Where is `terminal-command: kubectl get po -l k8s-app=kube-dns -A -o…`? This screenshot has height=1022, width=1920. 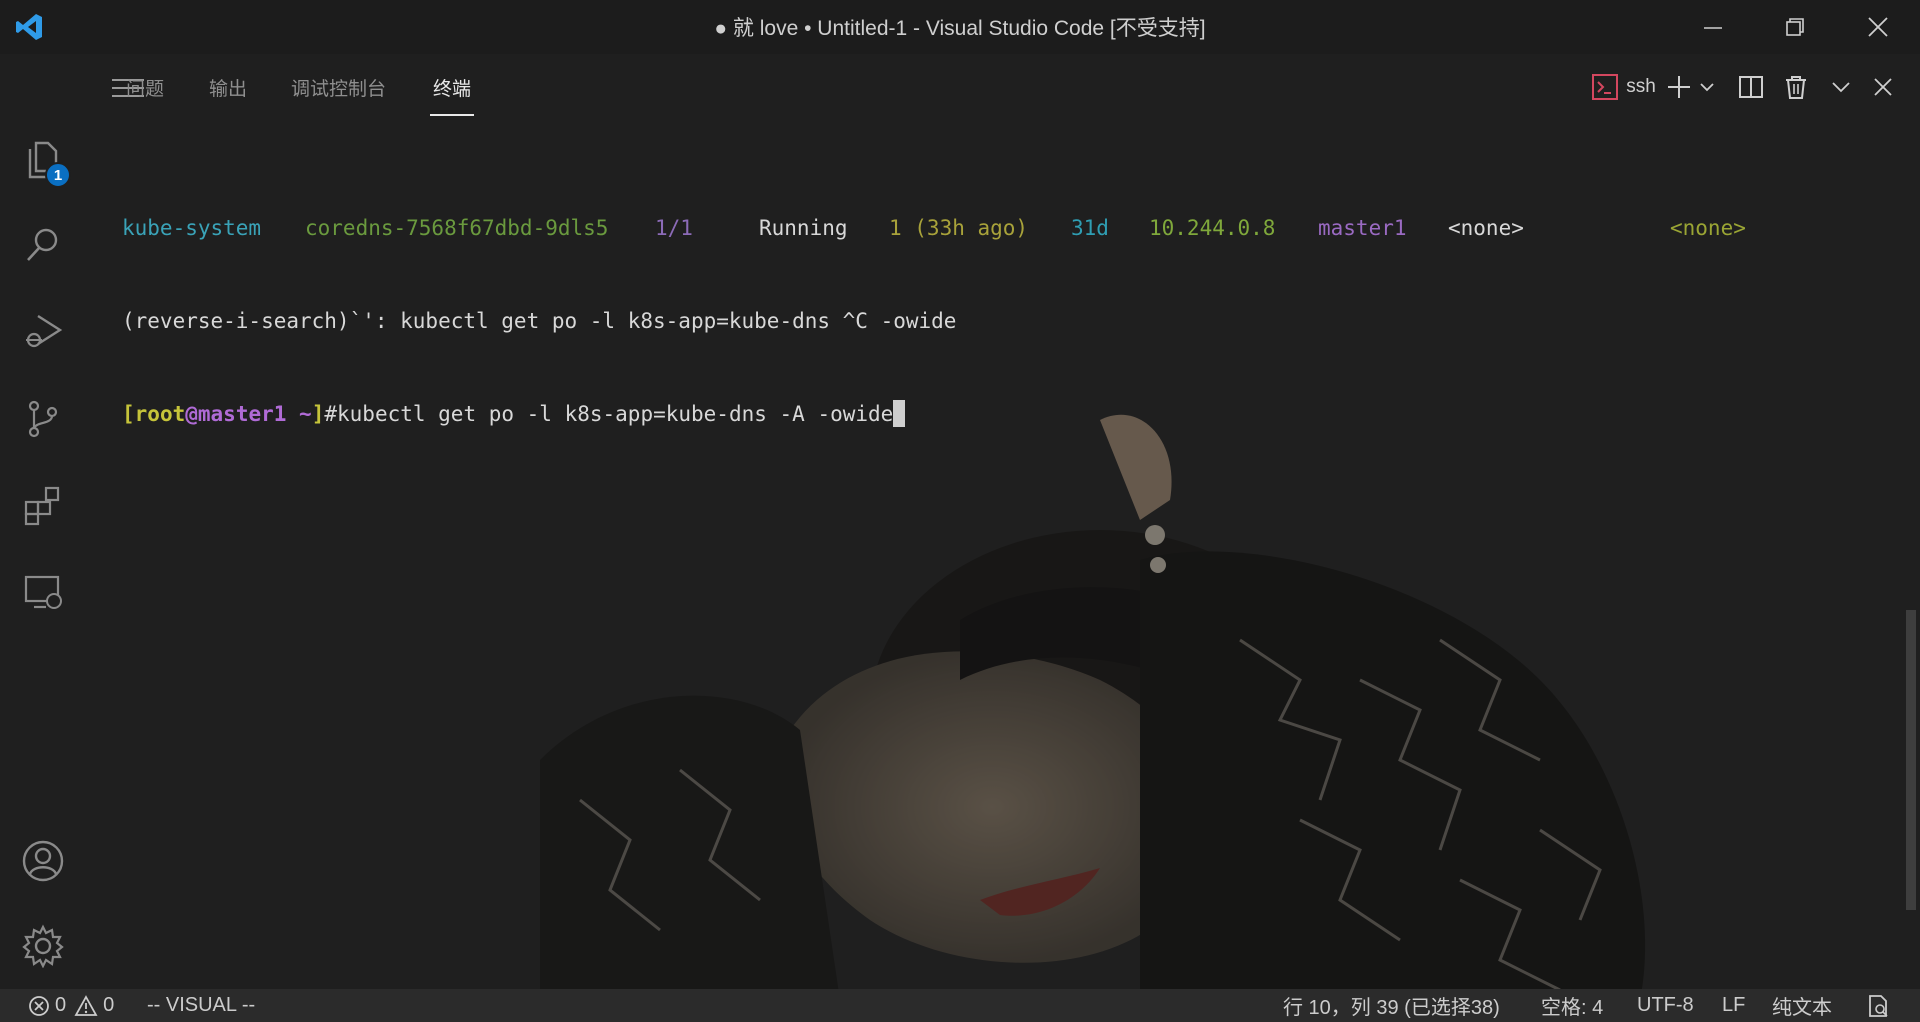
terminal-command: kubectl get po -l k8s-app=kube-dns -A -o… is located at coordinates (615, 414).